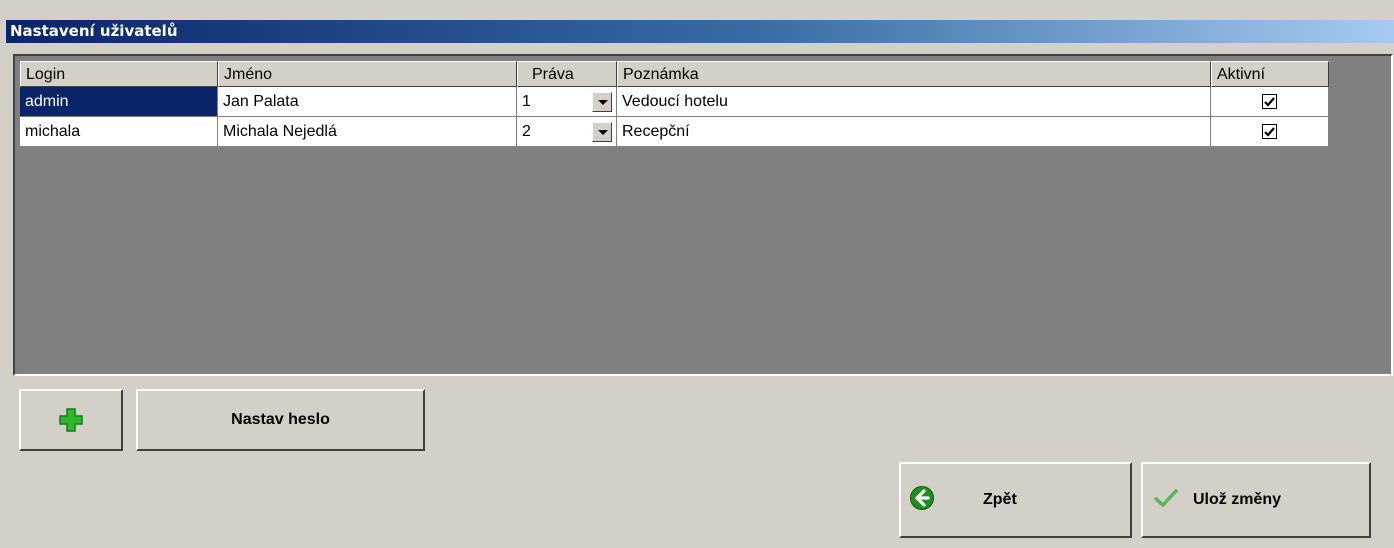 The image size is (1394, 548). I want to click on name-cell: Michala Nejedlá, so click(367, 132).